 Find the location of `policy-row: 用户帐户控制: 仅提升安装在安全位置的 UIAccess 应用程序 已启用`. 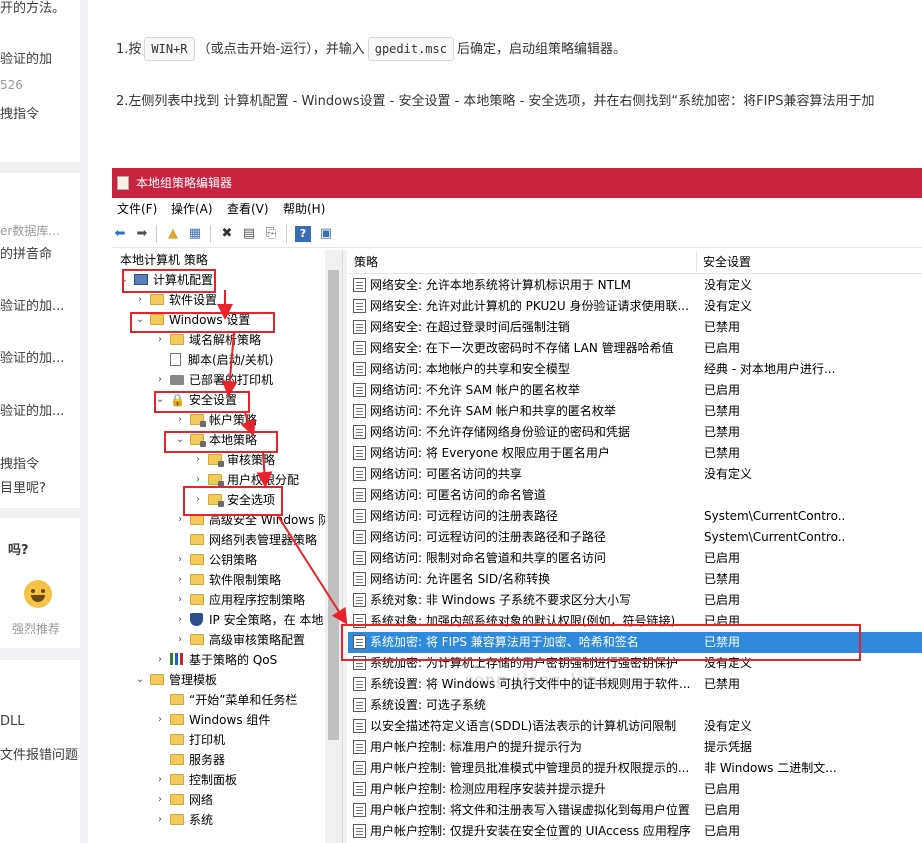

policy-row: 用户帐户控制: 仅提升安装在安全位置的 UIAccess 应用程序 已启用 is located at coordinates (635, 831).